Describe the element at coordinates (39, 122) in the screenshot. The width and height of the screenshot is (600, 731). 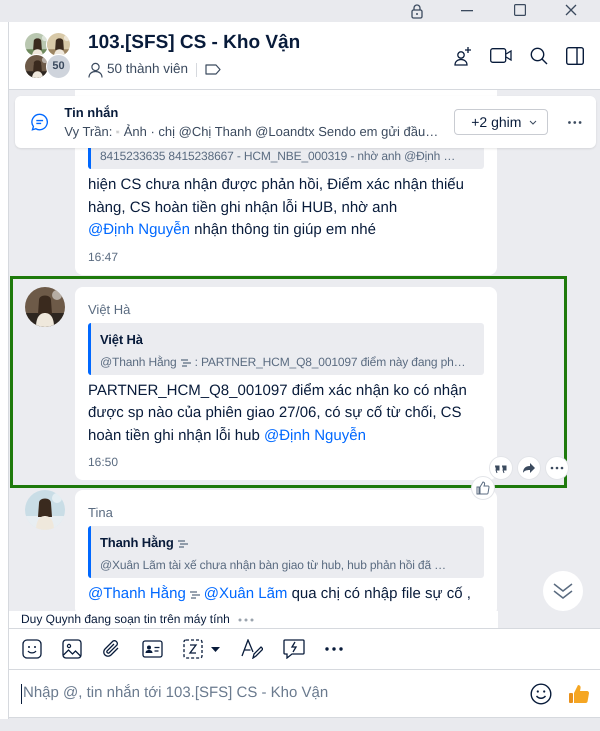
I see `chat-bubble-icon` at that location.